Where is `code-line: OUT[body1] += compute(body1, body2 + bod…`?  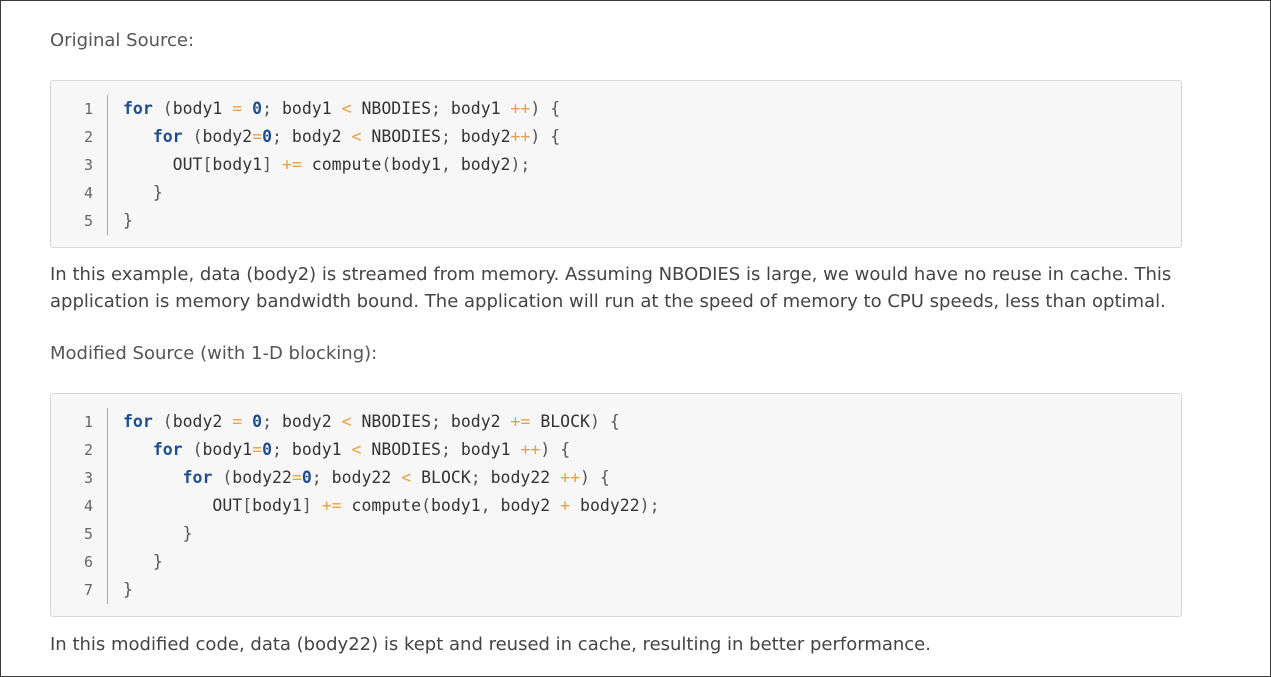 code-line: OUT[body1] += compute(body1, body2 + bod… is located at coordinates (391, 506).